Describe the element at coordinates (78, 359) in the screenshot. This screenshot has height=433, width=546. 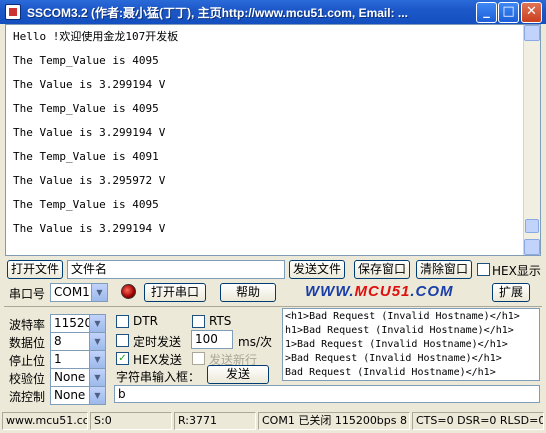
I see `stopbits-select: 1 ▼` at that location.